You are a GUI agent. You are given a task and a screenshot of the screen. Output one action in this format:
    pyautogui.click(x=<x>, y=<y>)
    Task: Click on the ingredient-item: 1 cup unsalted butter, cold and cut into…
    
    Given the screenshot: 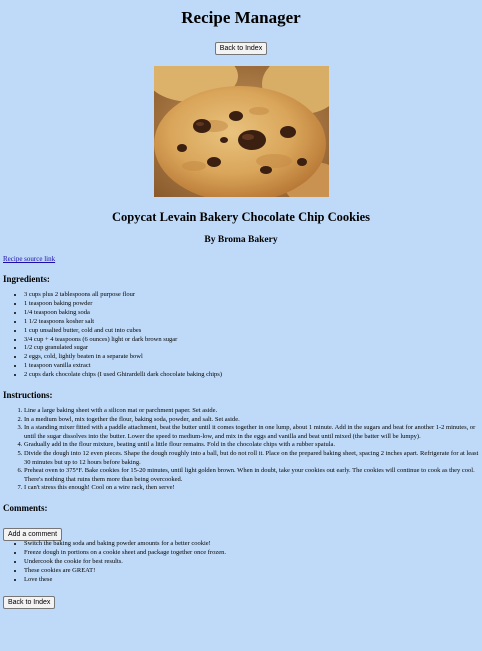 What is the action you would take?
    pyautogui.click(x=251, y=331)
    